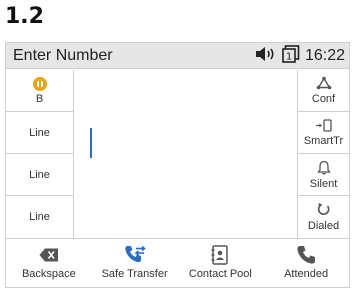 This screenshot has height=289, width=355. I want to click on backspace-label: Backspace, so click(48, 274).